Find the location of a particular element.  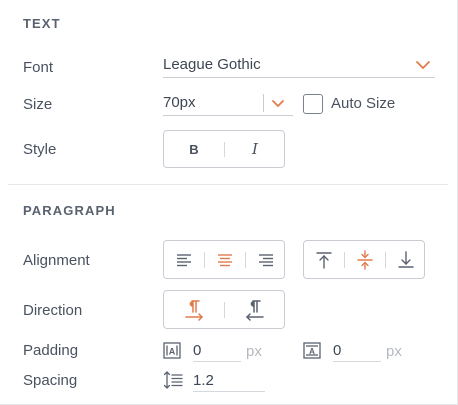

align-bottom-button is located at coordinates (406, 259).